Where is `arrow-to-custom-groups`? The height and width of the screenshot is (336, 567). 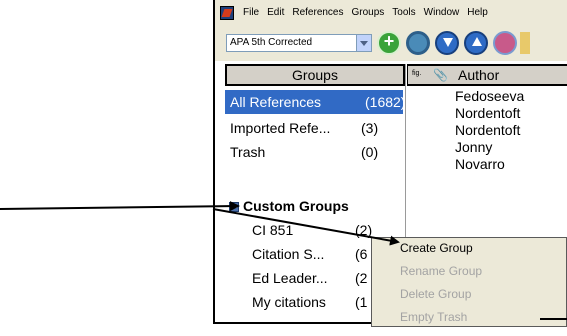
arrow-to-custom-groups is located at coordinates (120, 206).